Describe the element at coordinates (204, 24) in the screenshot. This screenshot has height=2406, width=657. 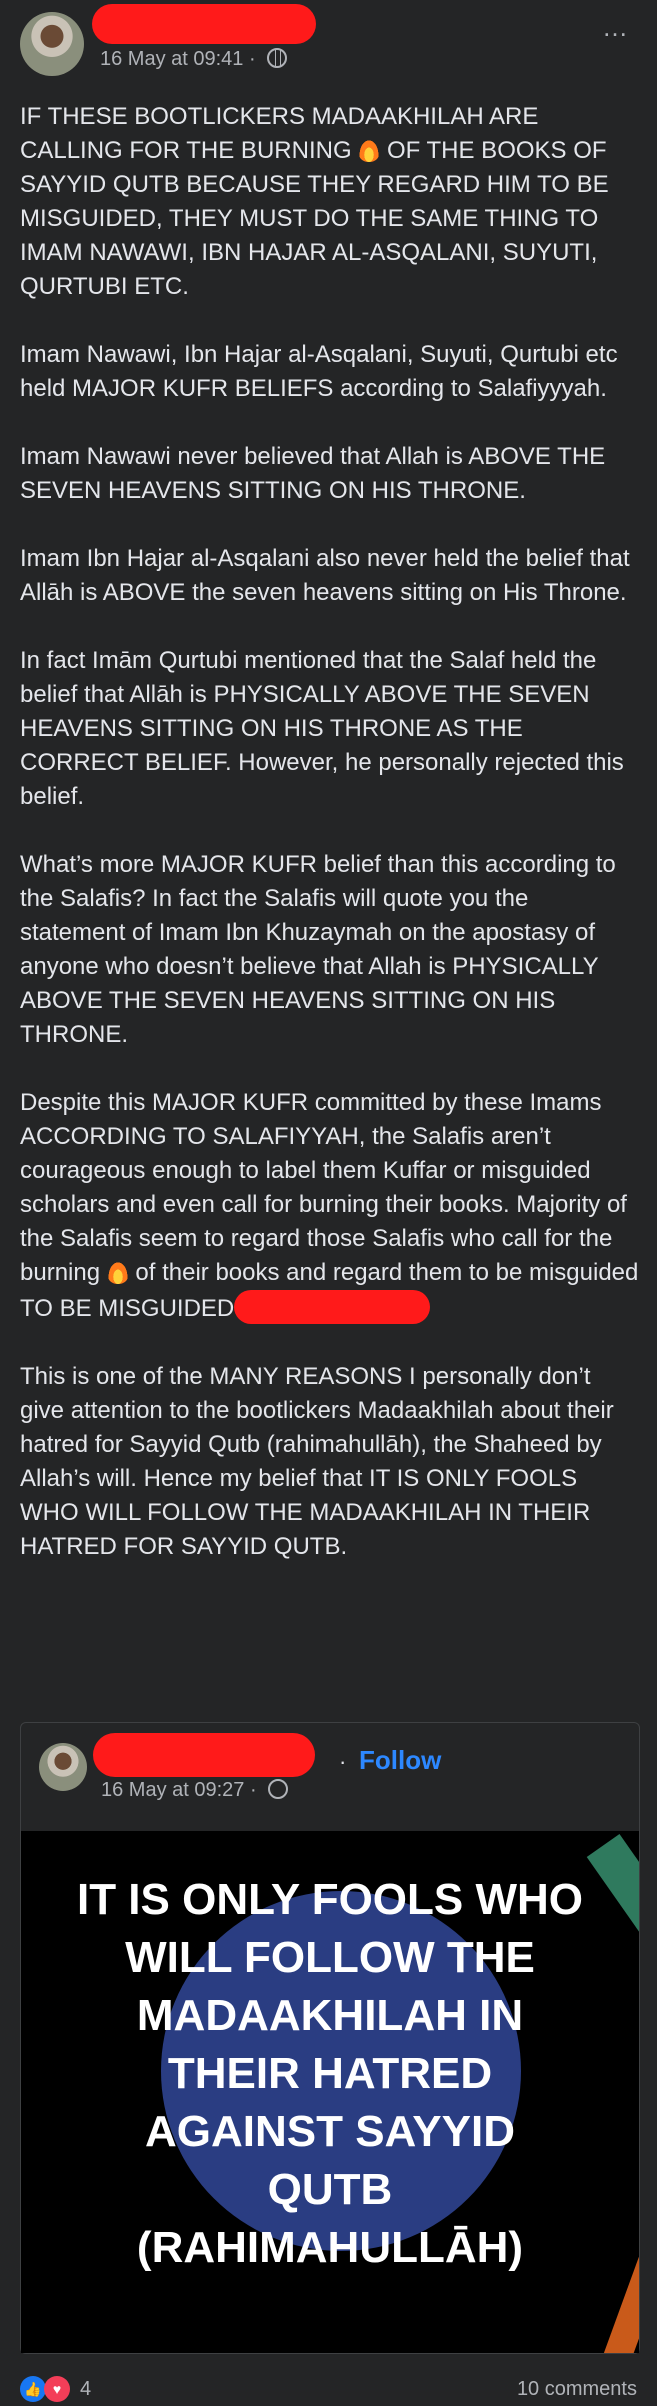
I see `redacted-author-name` at that location.